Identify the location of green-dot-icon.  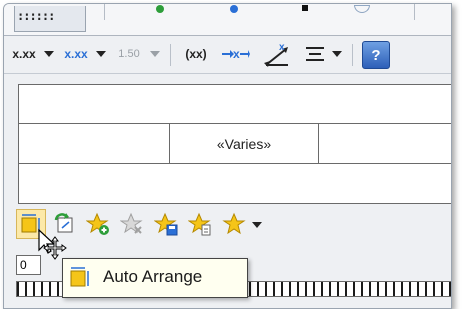
(160, 9).